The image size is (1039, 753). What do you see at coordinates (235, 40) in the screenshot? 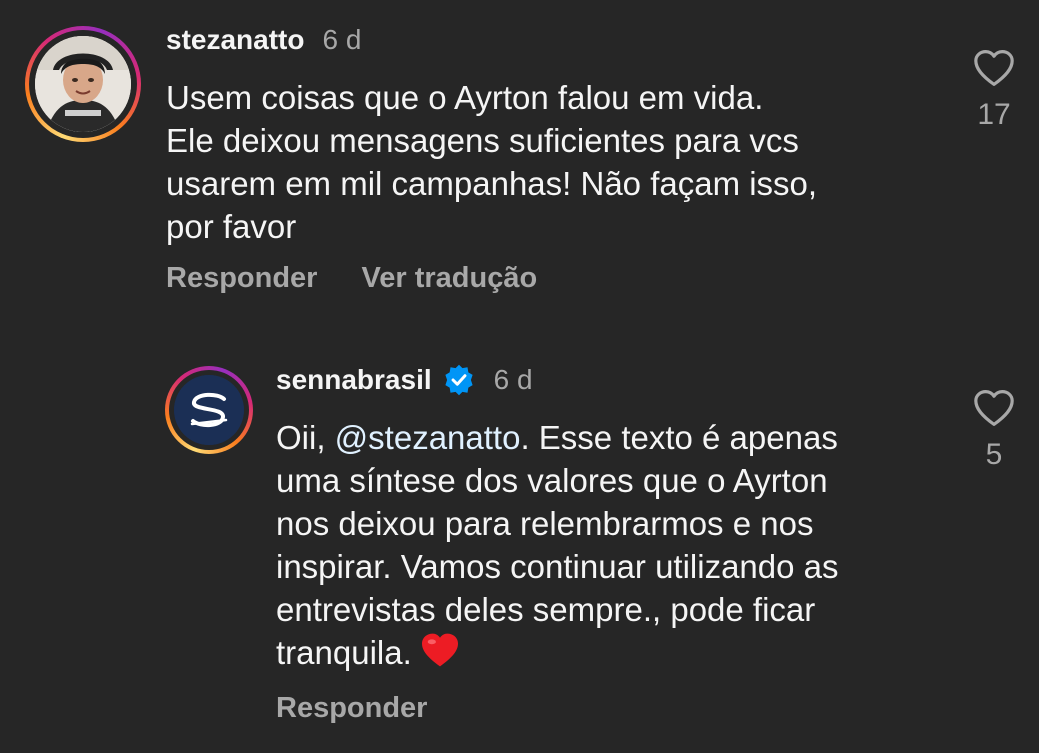
I see `username: stezanatto` at bounding box center [235, 40].